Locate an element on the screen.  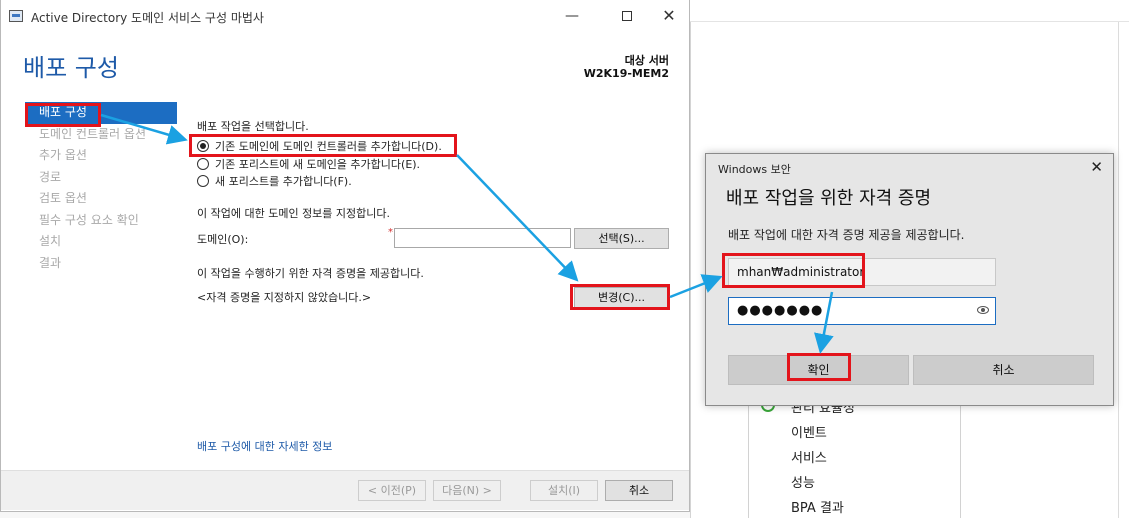
title-bar: Active Directory 도메인 서비스 구성 마법사 — ✕ is located at coordinates (345, 16).